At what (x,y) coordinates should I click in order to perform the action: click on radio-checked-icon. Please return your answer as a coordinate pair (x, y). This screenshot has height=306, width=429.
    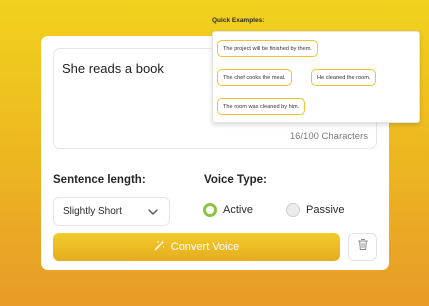
    Looking at the image, I should click on (210, 210).